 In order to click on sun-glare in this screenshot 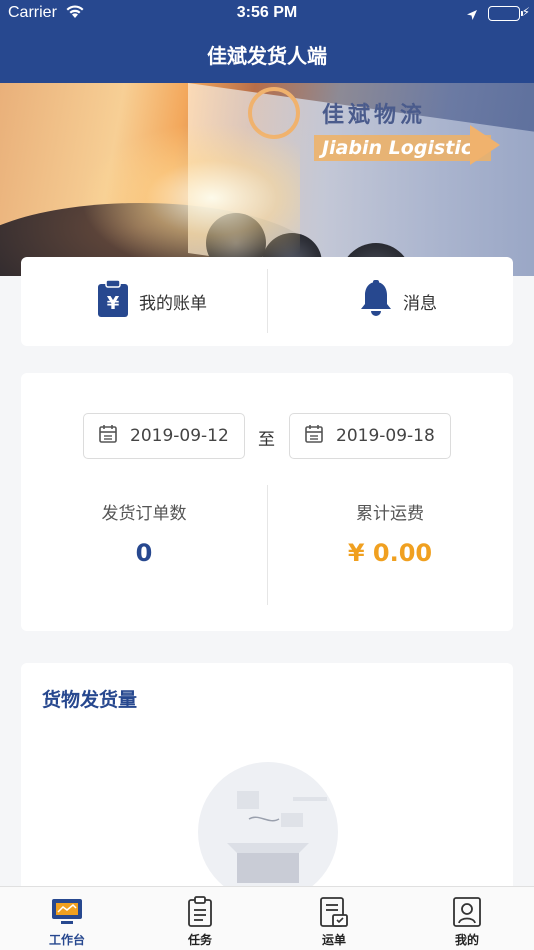, I will do `click(190, 198)`.